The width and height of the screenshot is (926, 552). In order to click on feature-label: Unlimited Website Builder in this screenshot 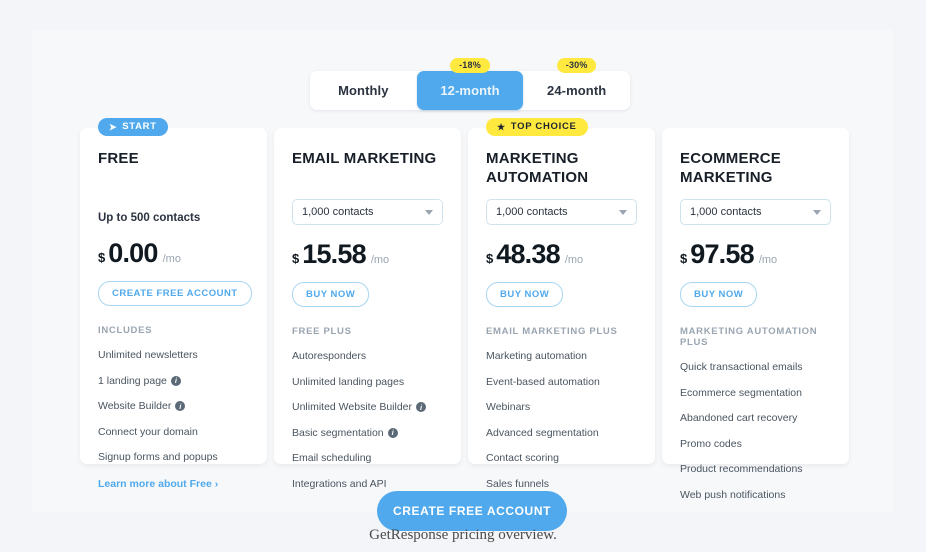, I will do `click(352, 407)`.